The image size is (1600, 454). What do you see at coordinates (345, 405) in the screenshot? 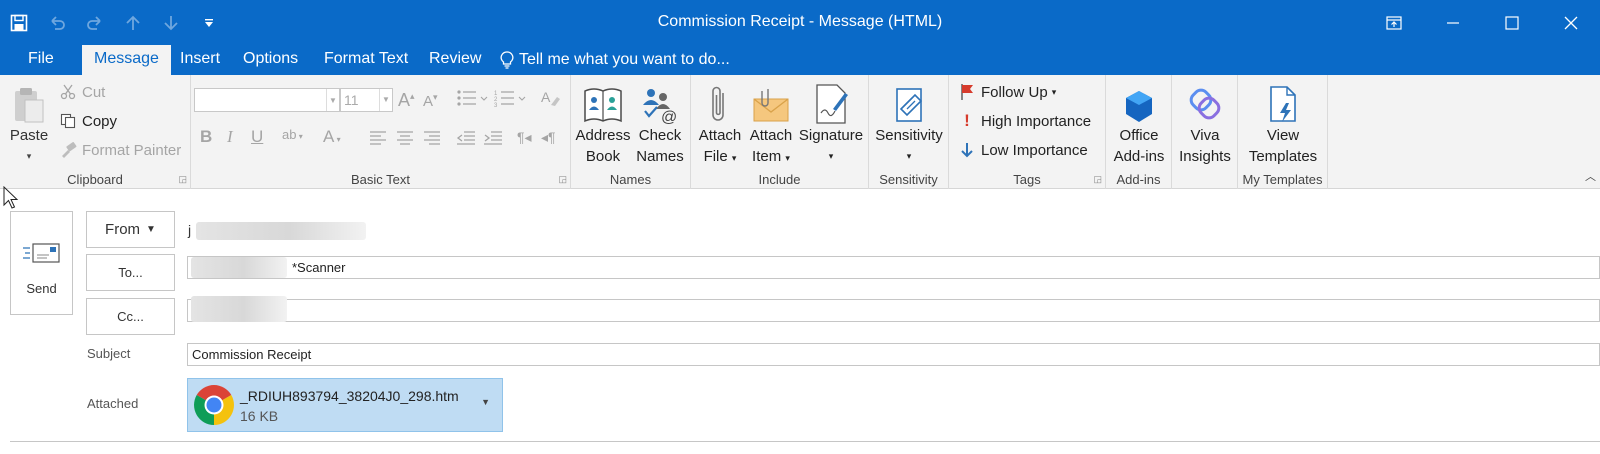
I see `attachment-chip: _RDIUH893794_38204J0_298.htm 16 KB ▼` at bounding box center [345, 405].